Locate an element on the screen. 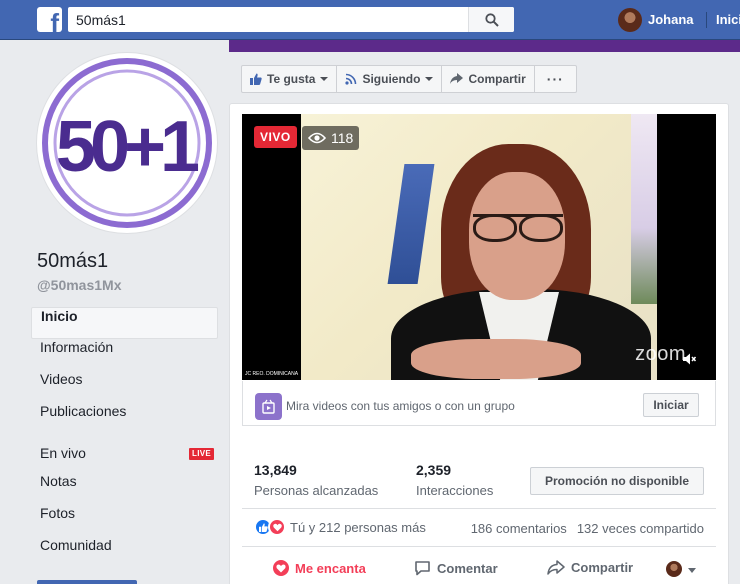  create-post-button is located at coordinates (87, 582).